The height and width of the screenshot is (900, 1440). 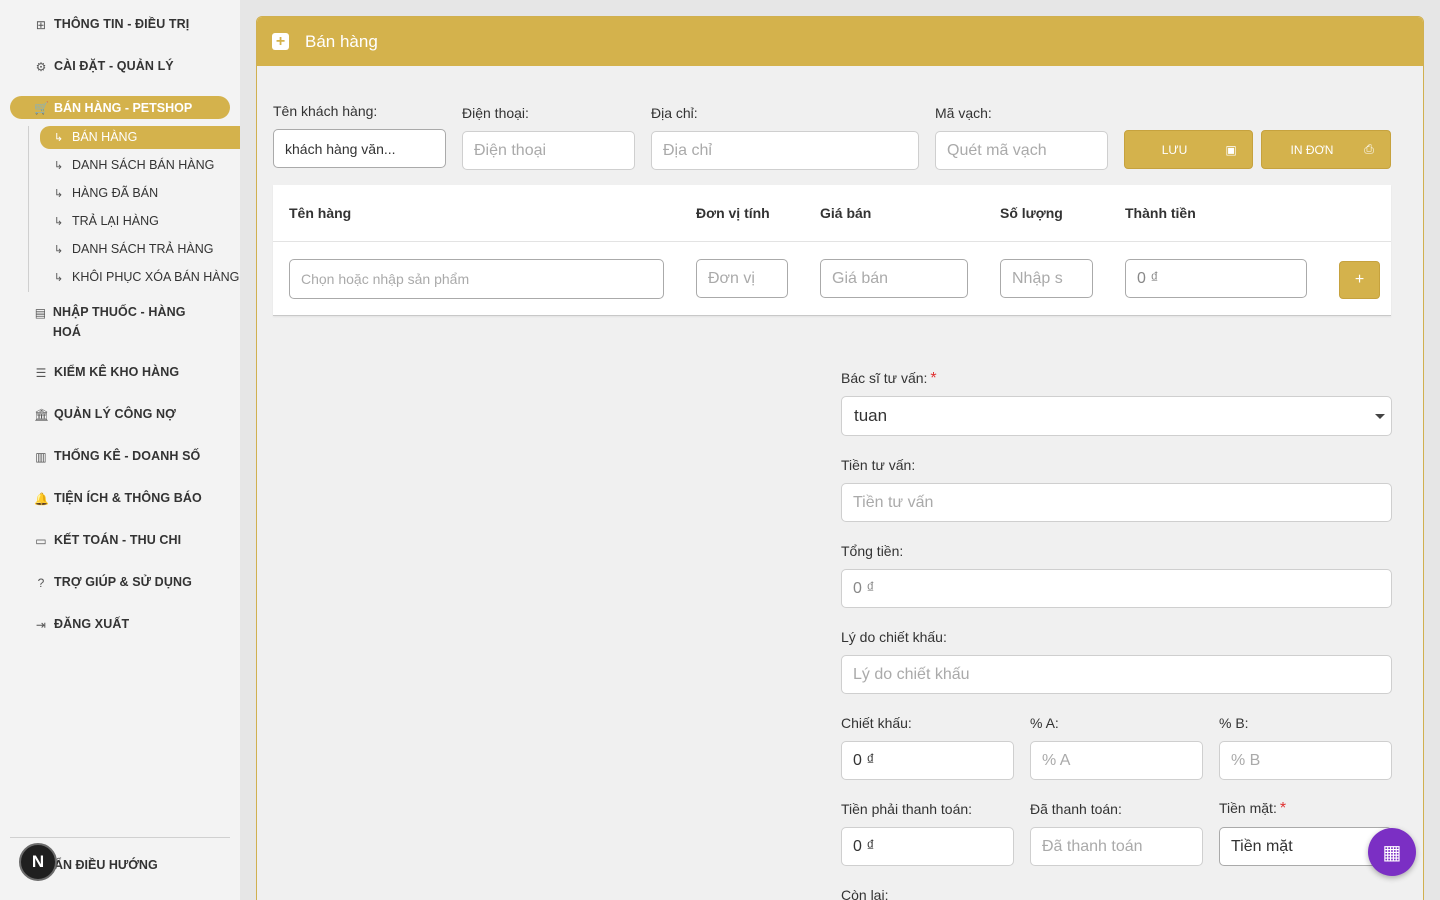 I want to click on sidebar-divider, so click(x=120, y=837).